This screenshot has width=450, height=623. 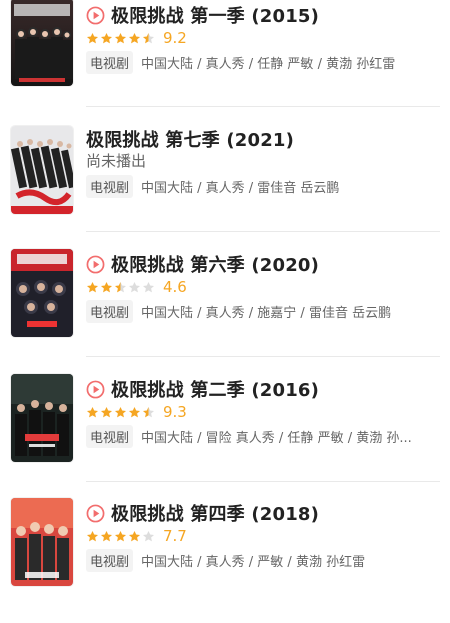 I want to click on item-title: 极限挑战 第七季 (2021), so click(x=190, y=139).